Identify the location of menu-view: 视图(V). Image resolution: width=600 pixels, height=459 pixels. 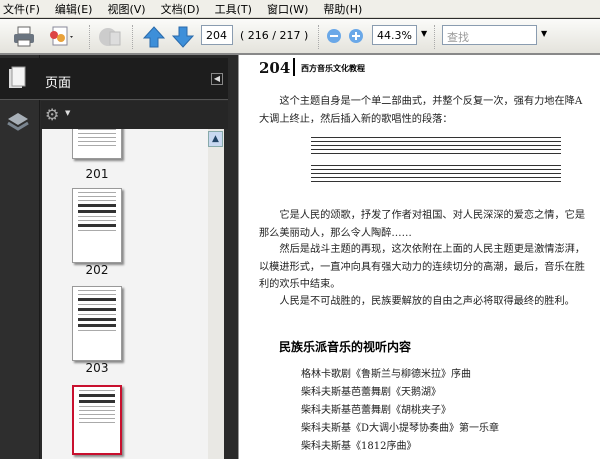
(126, 9).